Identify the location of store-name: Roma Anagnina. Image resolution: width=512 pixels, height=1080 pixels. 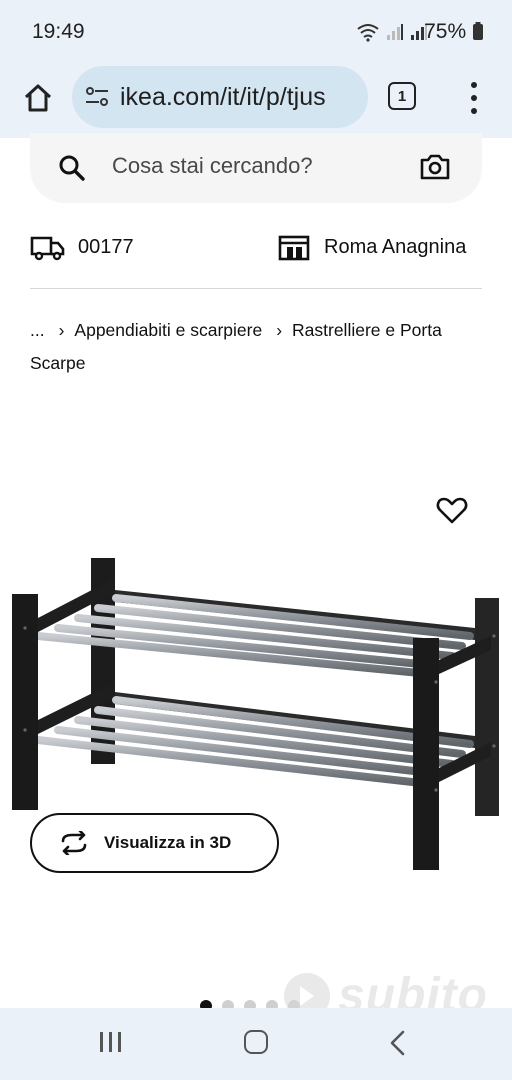
(395, 247).